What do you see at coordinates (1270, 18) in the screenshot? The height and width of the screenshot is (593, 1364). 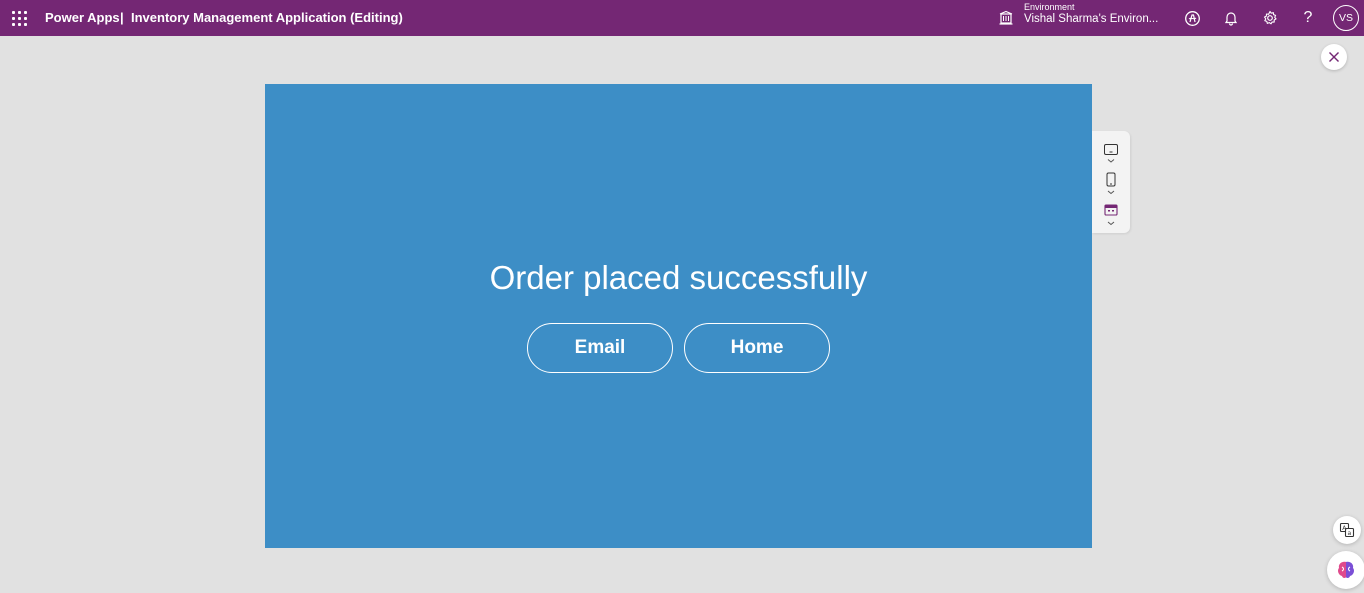 I see `gear-icon` at bounding box center [1270, 18].